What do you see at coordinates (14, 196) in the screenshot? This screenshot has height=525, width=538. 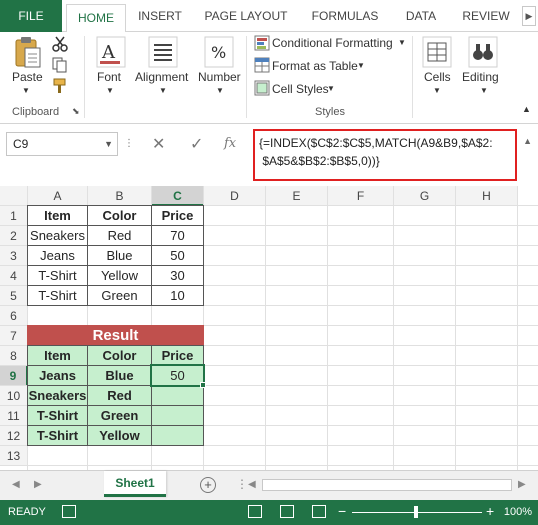 I see `select-all-corner` at bounding box center [14, 196].